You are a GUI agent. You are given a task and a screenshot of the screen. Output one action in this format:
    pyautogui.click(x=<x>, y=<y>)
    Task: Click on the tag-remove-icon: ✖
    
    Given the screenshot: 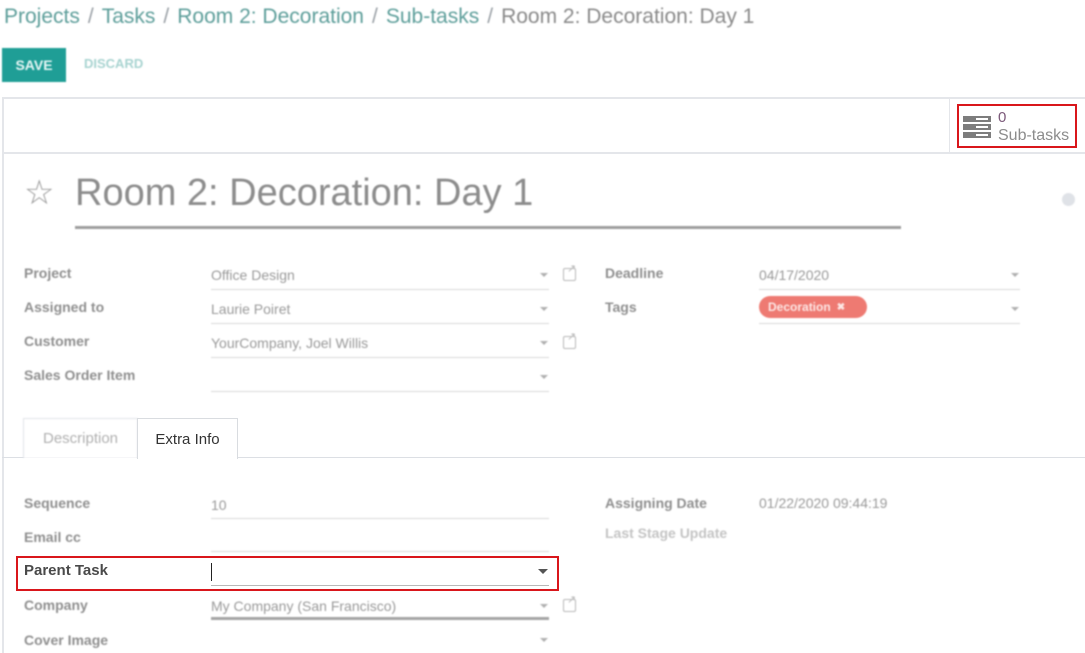 What is the action you would take?
    pyautogui.click(x=841, y=307)
    